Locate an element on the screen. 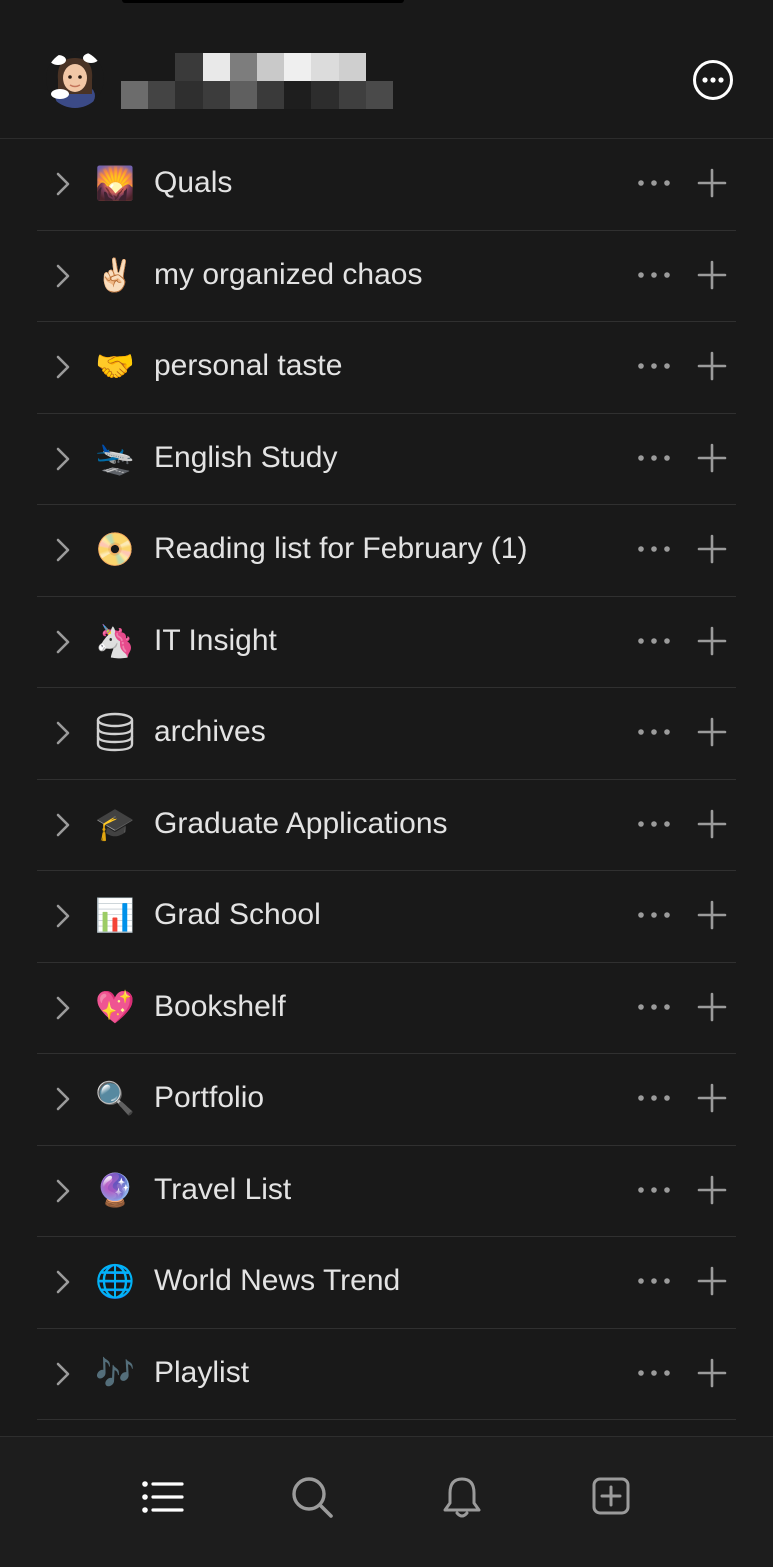 This screenshot has height=1567, width=773. avatar is located at coordinates (75, 79).